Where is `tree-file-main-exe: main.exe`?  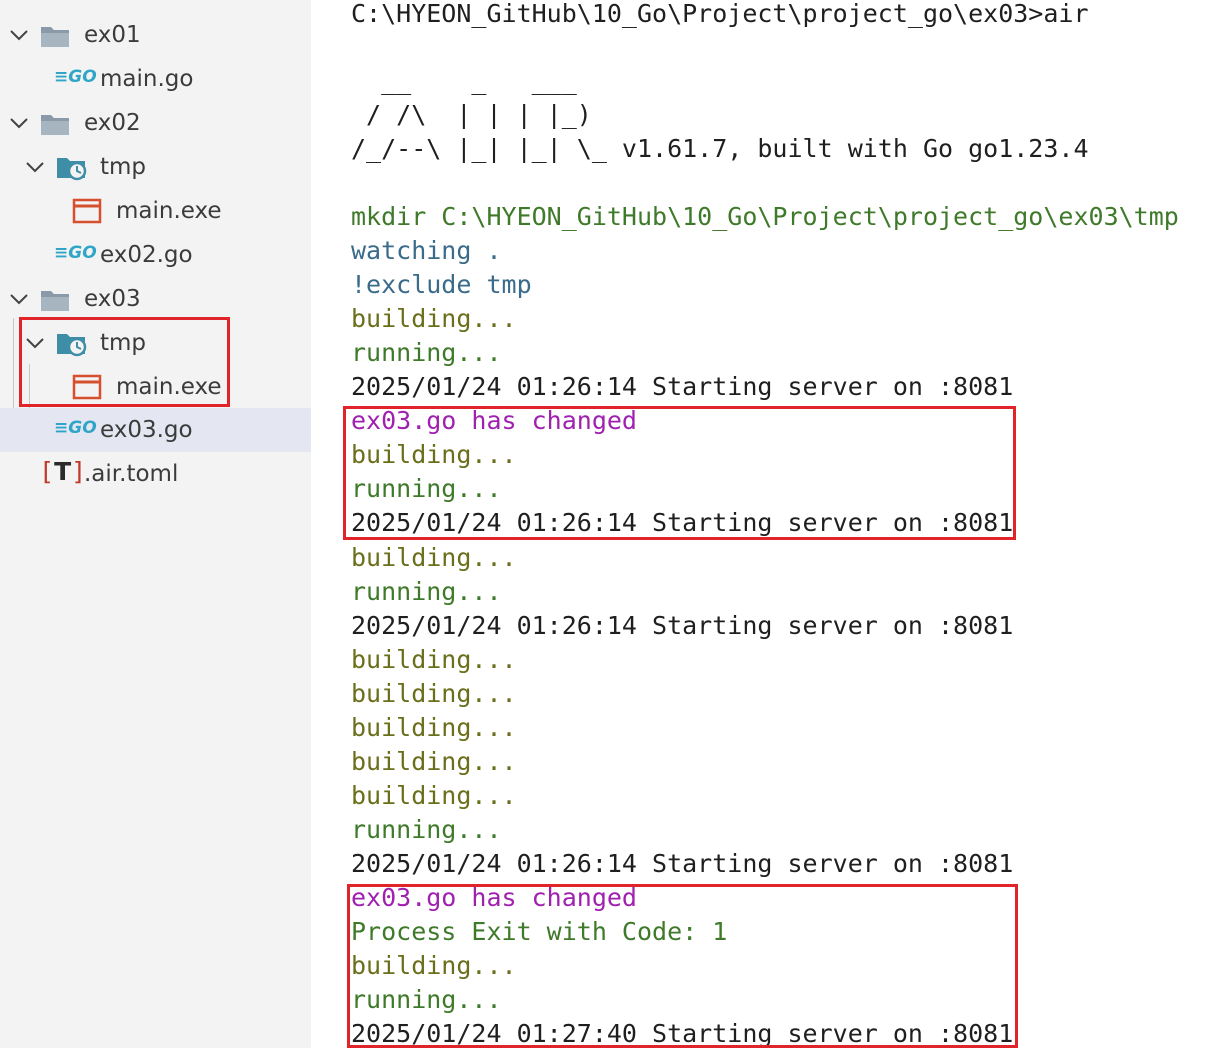 tree-file-main-exe: main.exe is located at coordinates (155, 211).